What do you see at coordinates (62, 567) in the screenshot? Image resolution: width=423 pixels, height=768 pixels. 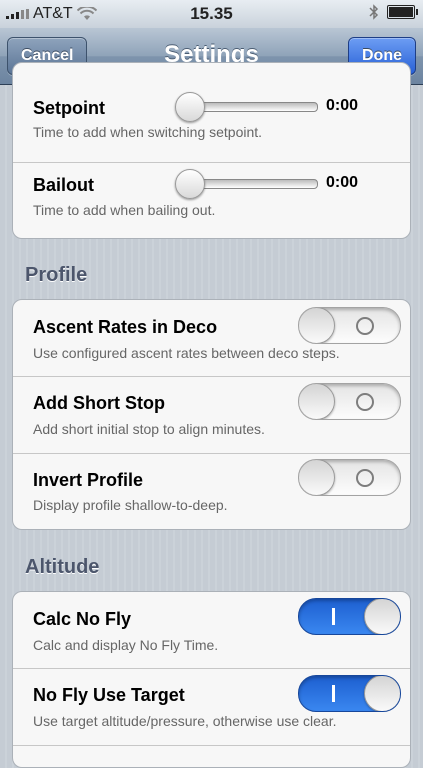 I see `altitude-section-header: Altitude` at bounding box center [62, 567].